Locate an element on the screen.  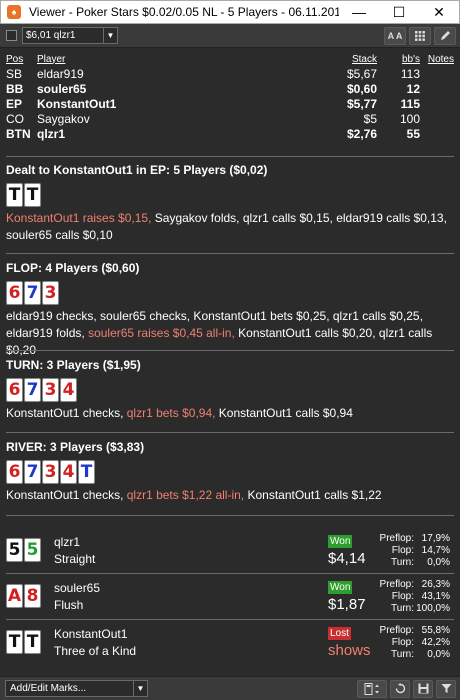
shown-cards: A 8 is located at coordinates (23, 596).